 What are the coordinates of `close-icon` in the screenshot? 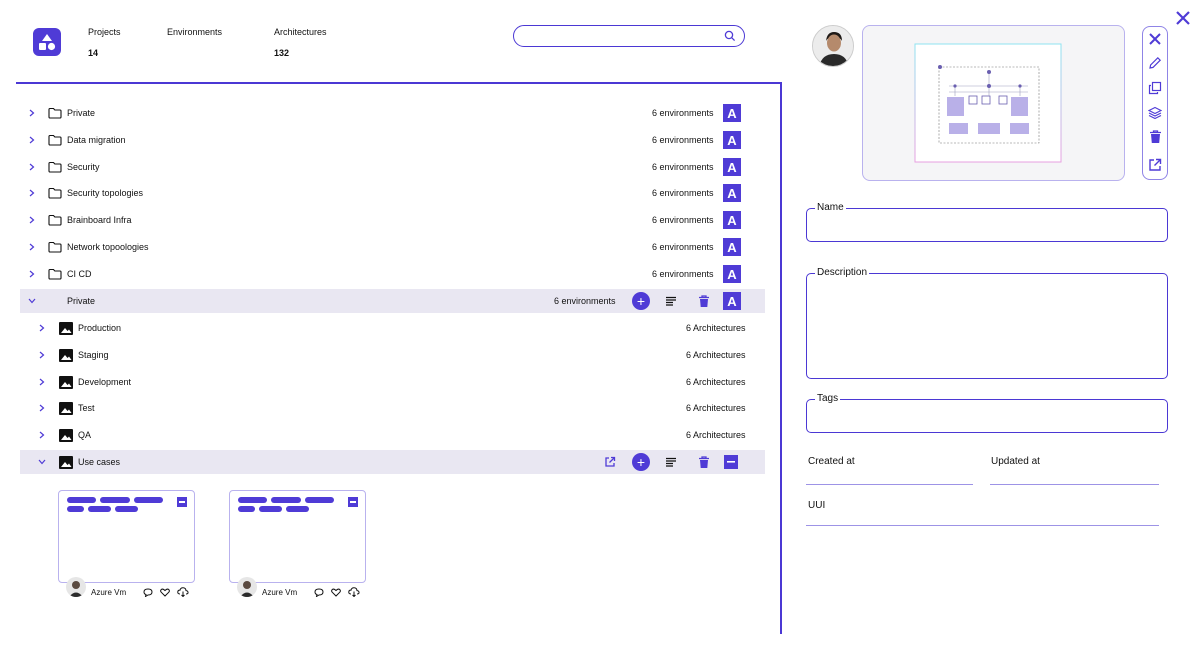 It's located at (1155, 39).